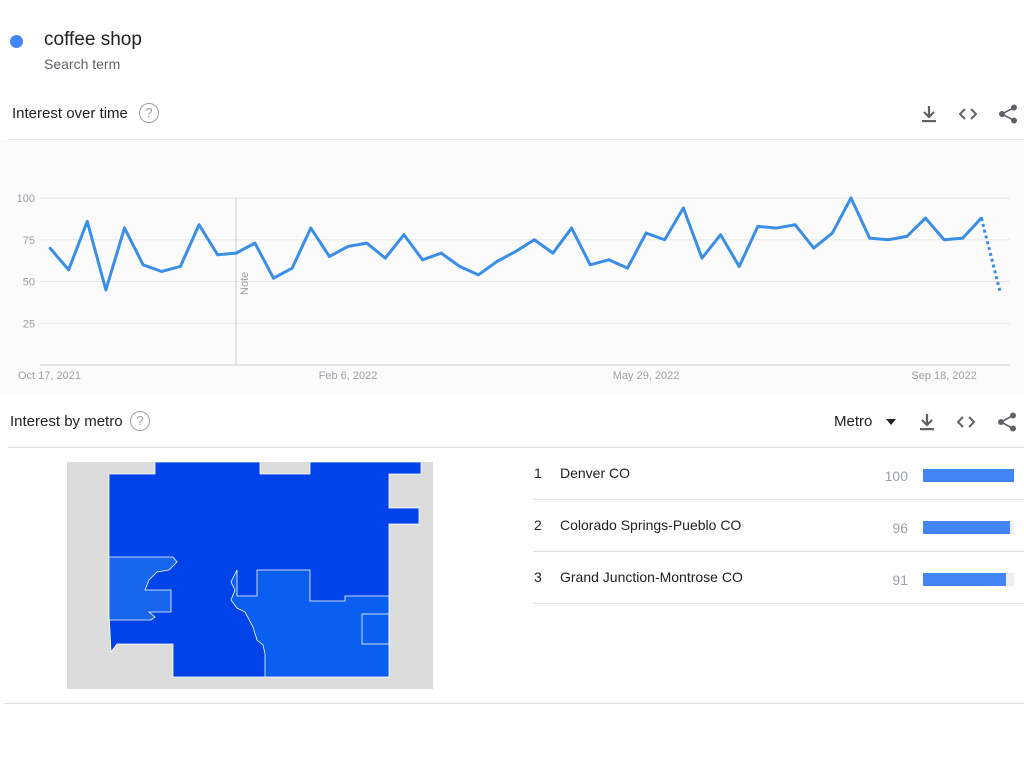  Describe the element at coordinates (646, 376) in the screenshot. I see `x-tick-label: May 29, 2022` at that location.